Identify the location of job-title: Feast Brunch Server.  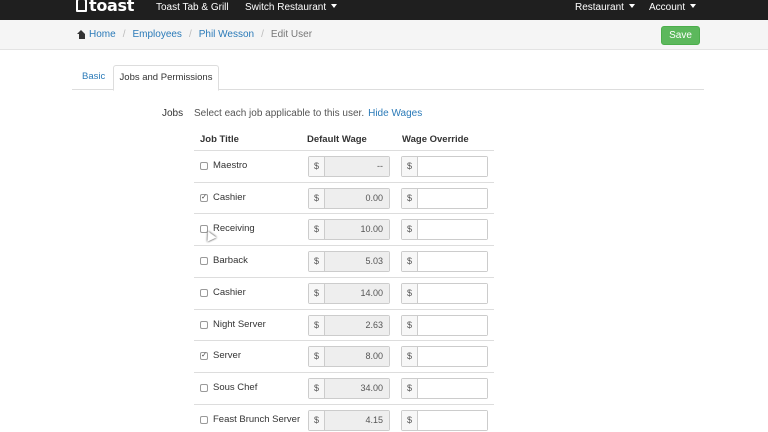
(257, 419).